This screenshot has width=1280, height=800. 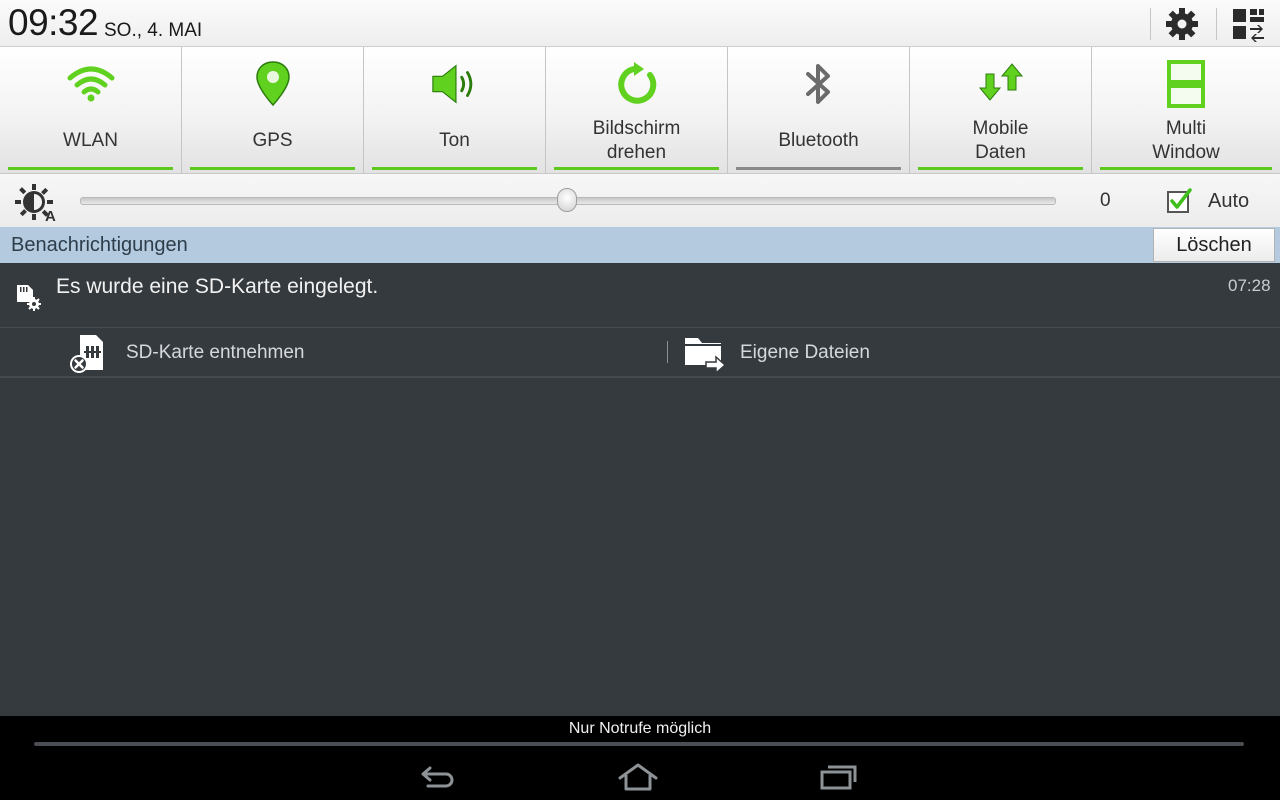 What do you see at coordinates (215, 352) in the screenshot?
I see `eject-sd-card-label: SD-Karte entnehmen` at bounding box center [215, 352].